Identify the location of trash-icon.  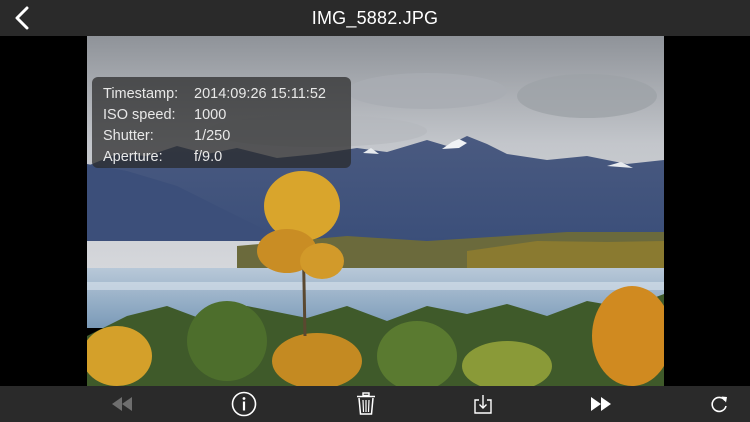
(366, 403).